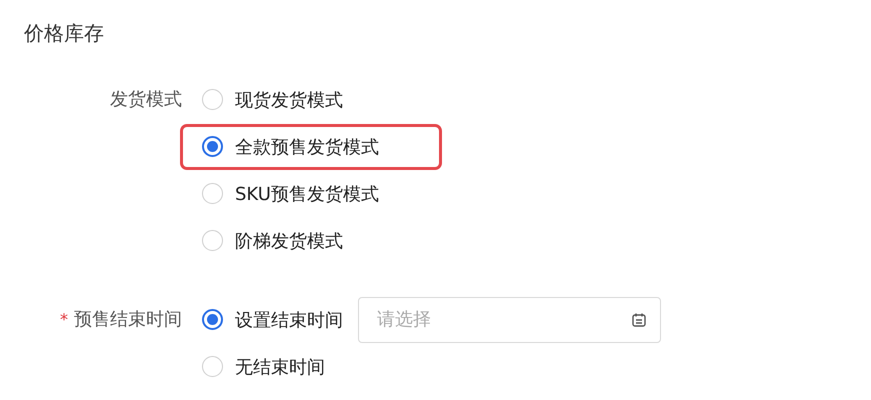 Image resolution: width=871 pixels, height=400 pixels. What do you see at coordinates (265, 99) in the screenshot?
I see `radio-option: 现货发货模式` at bounding box center [265, 99].